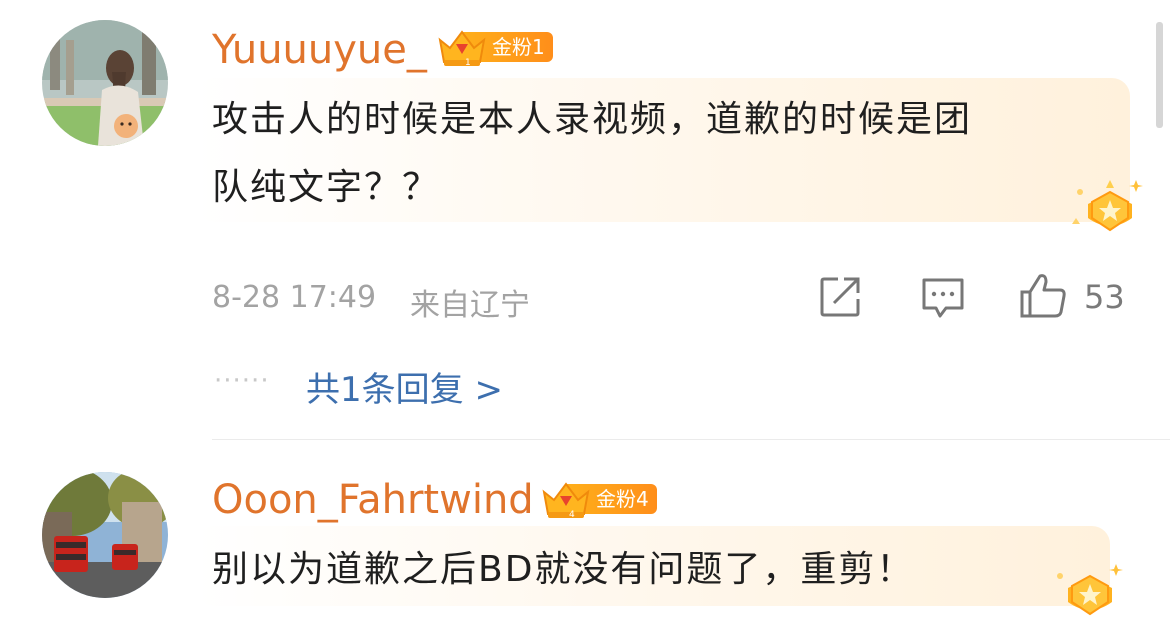  I want to click on username: Ooon_Fahrtwind, so click(373, 500).